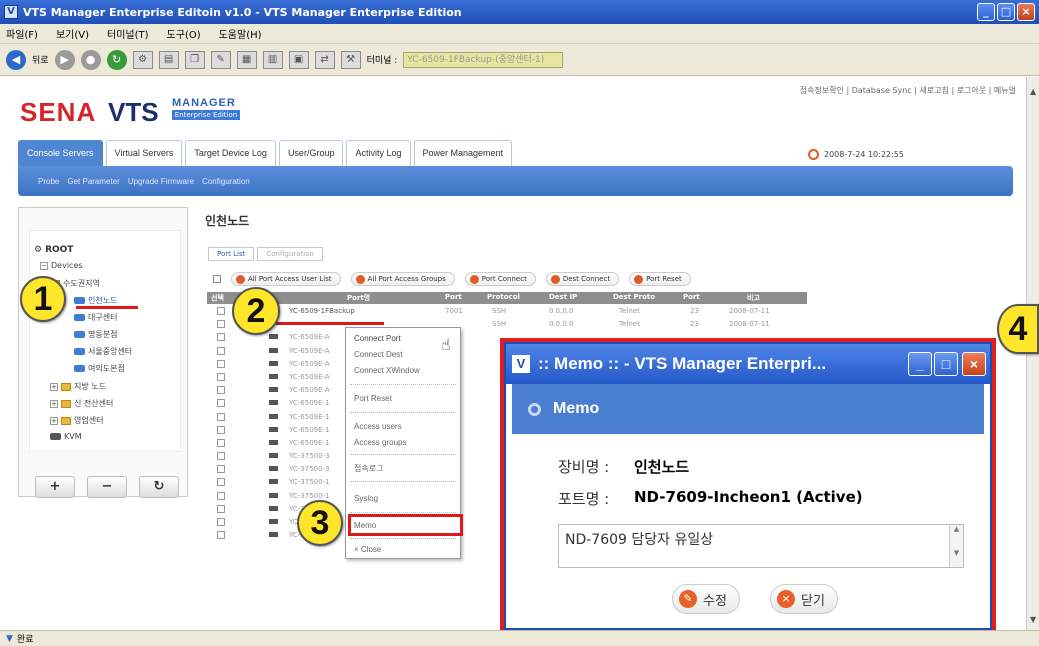 This screenshot has height=646, width=1039. Describe the element at coordinates (500, 279) in the screenshot. I see `port-connect-button: Port Connect` at that location.